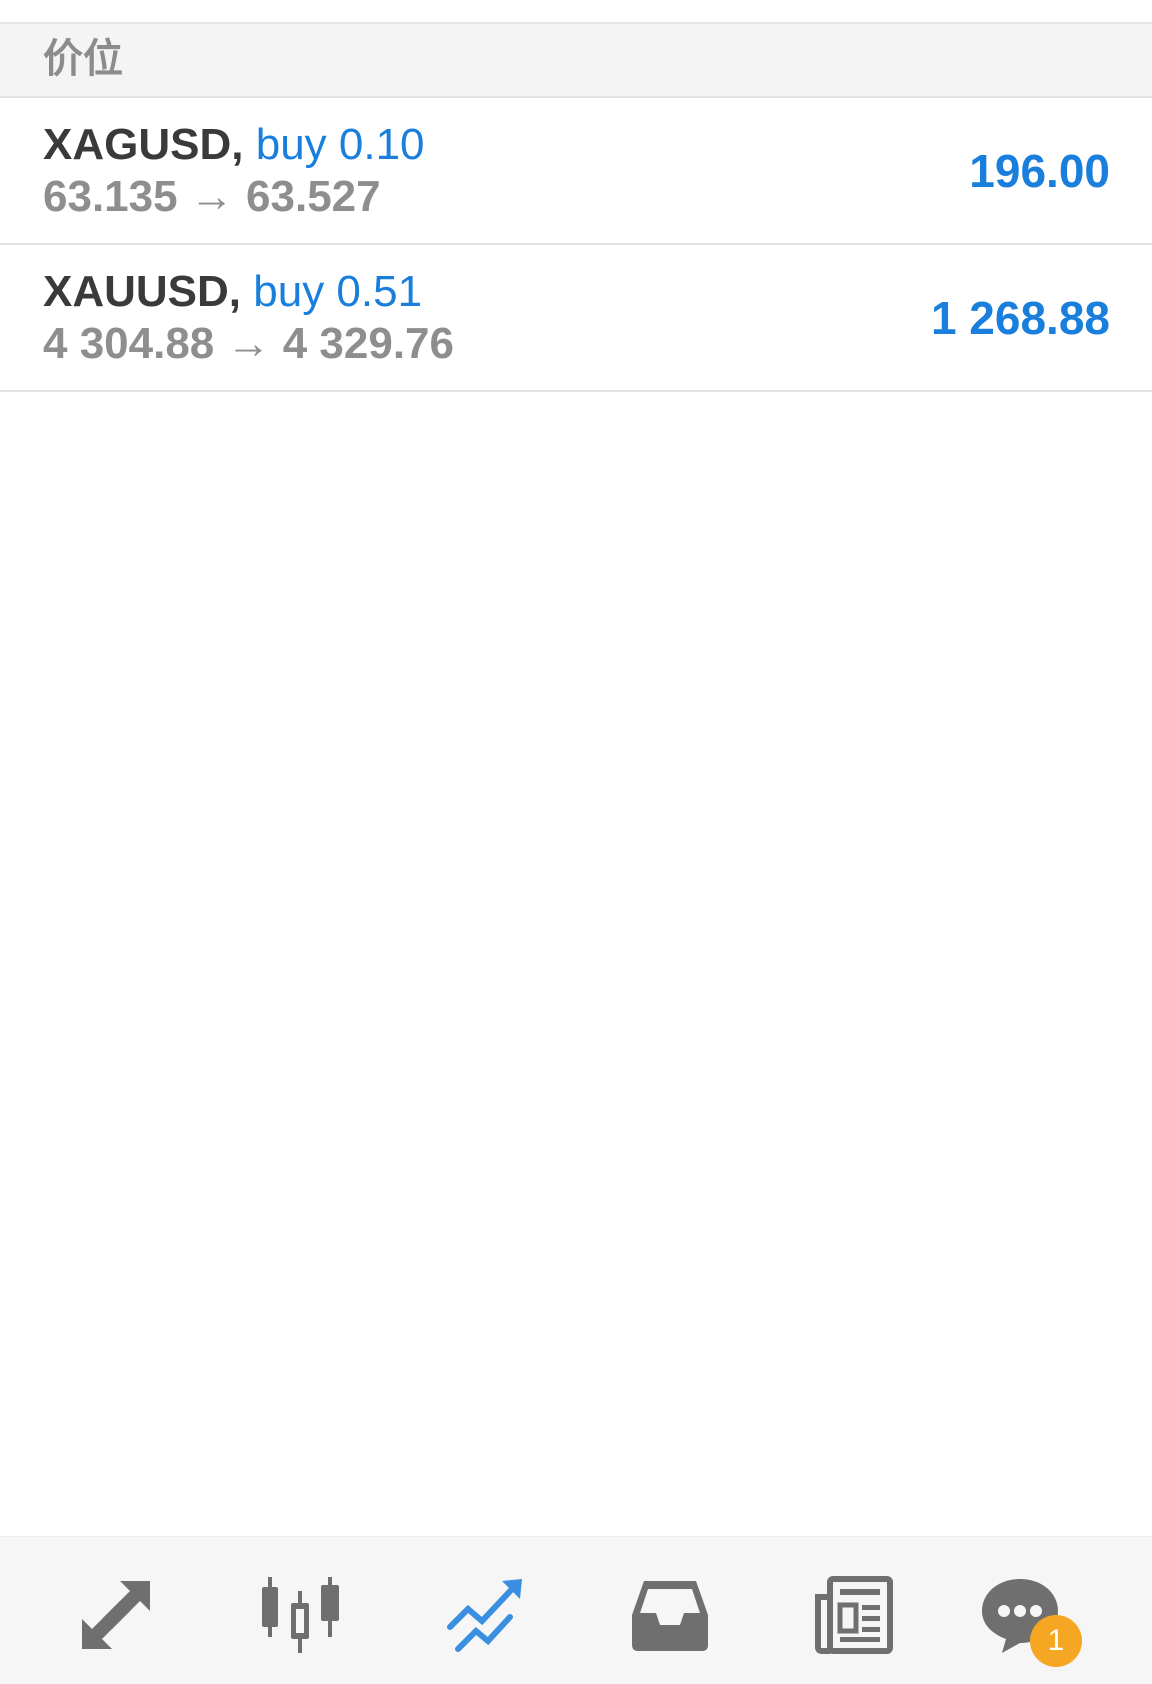  I want to click on quotes-arrows-icon, so click(116, 1615).